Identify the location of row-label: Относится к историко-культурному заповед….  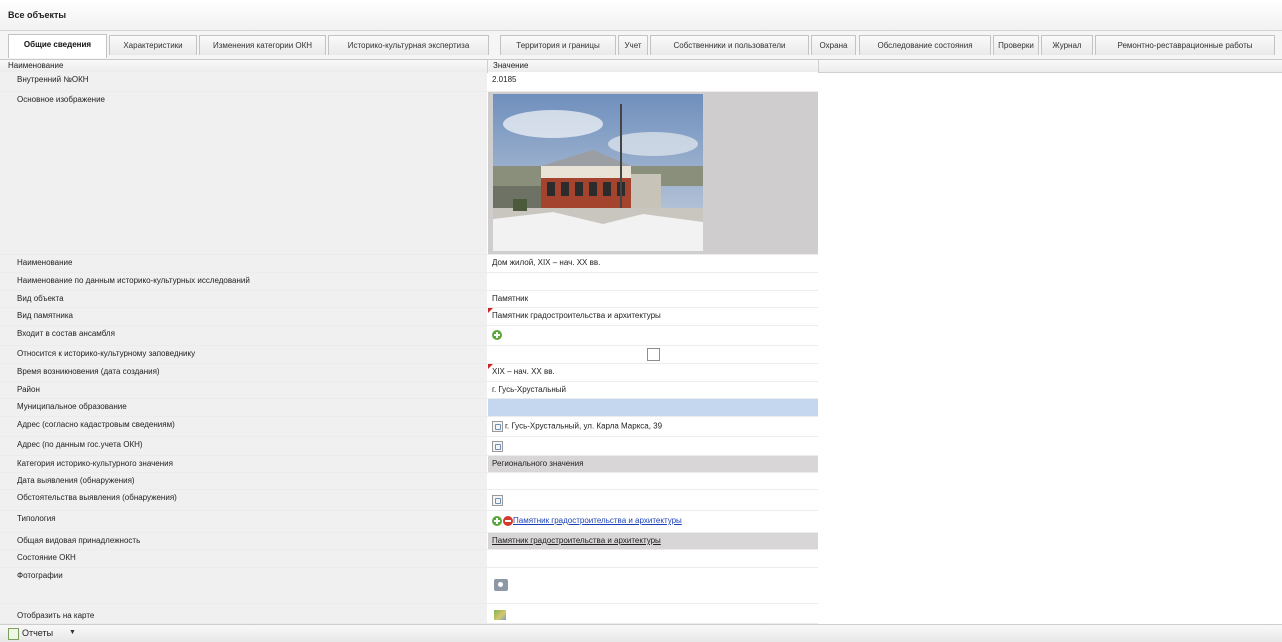
(106, 353).